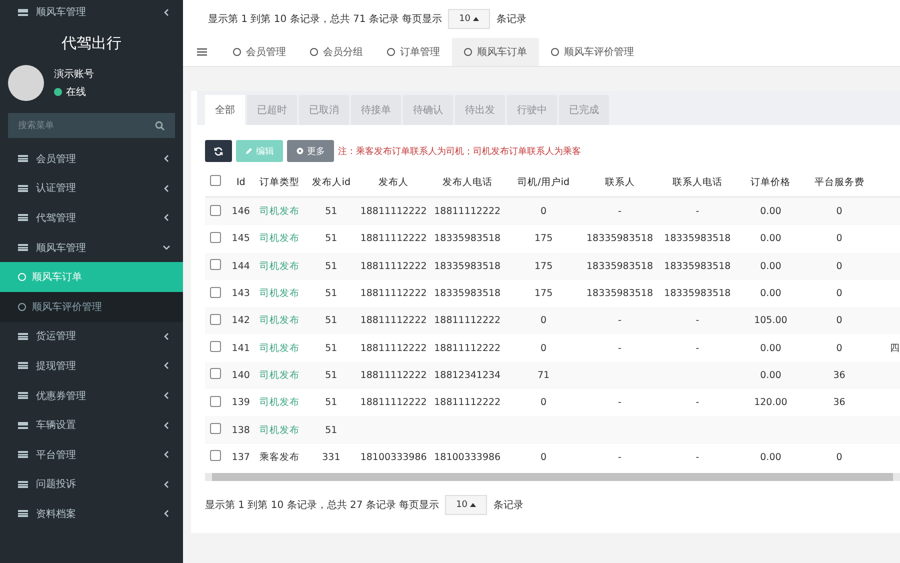  Describe the element at coordinates (336, 52) in the screenshot. I see `nav-tab: 会员分组` at that location.